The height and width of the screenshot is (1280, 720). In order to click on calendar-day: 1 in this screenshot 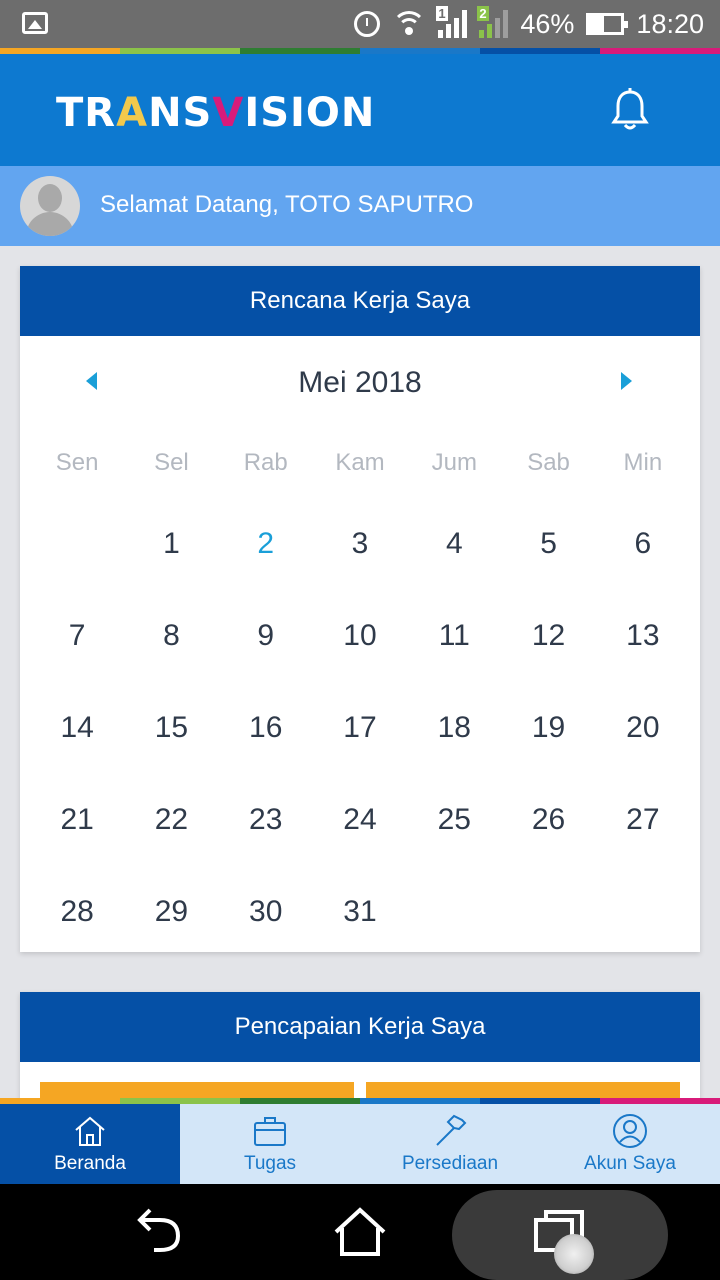, I will do `click(171, 544)`.